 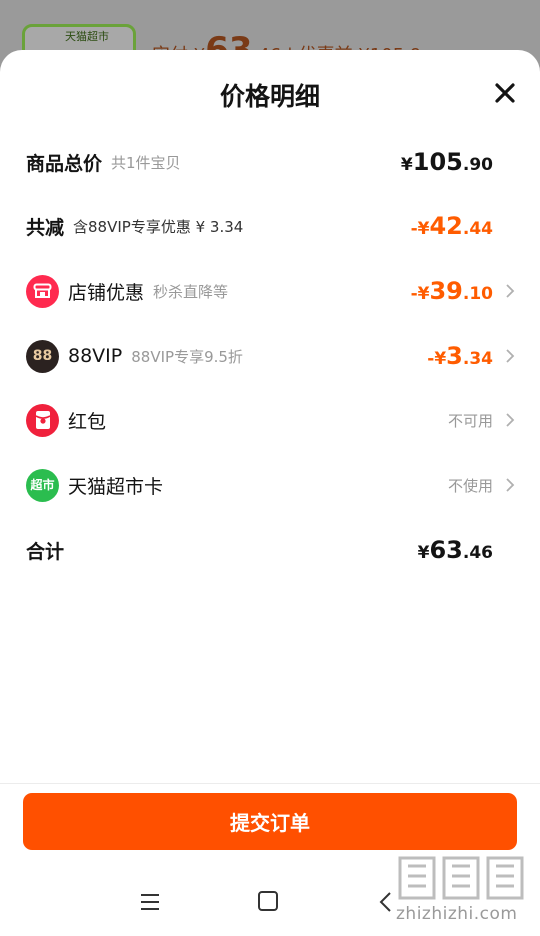 I want to click on row-shop-discount: 店铺优惠 秒杀直降等 -¥39.10, so click(x=270, y=291).